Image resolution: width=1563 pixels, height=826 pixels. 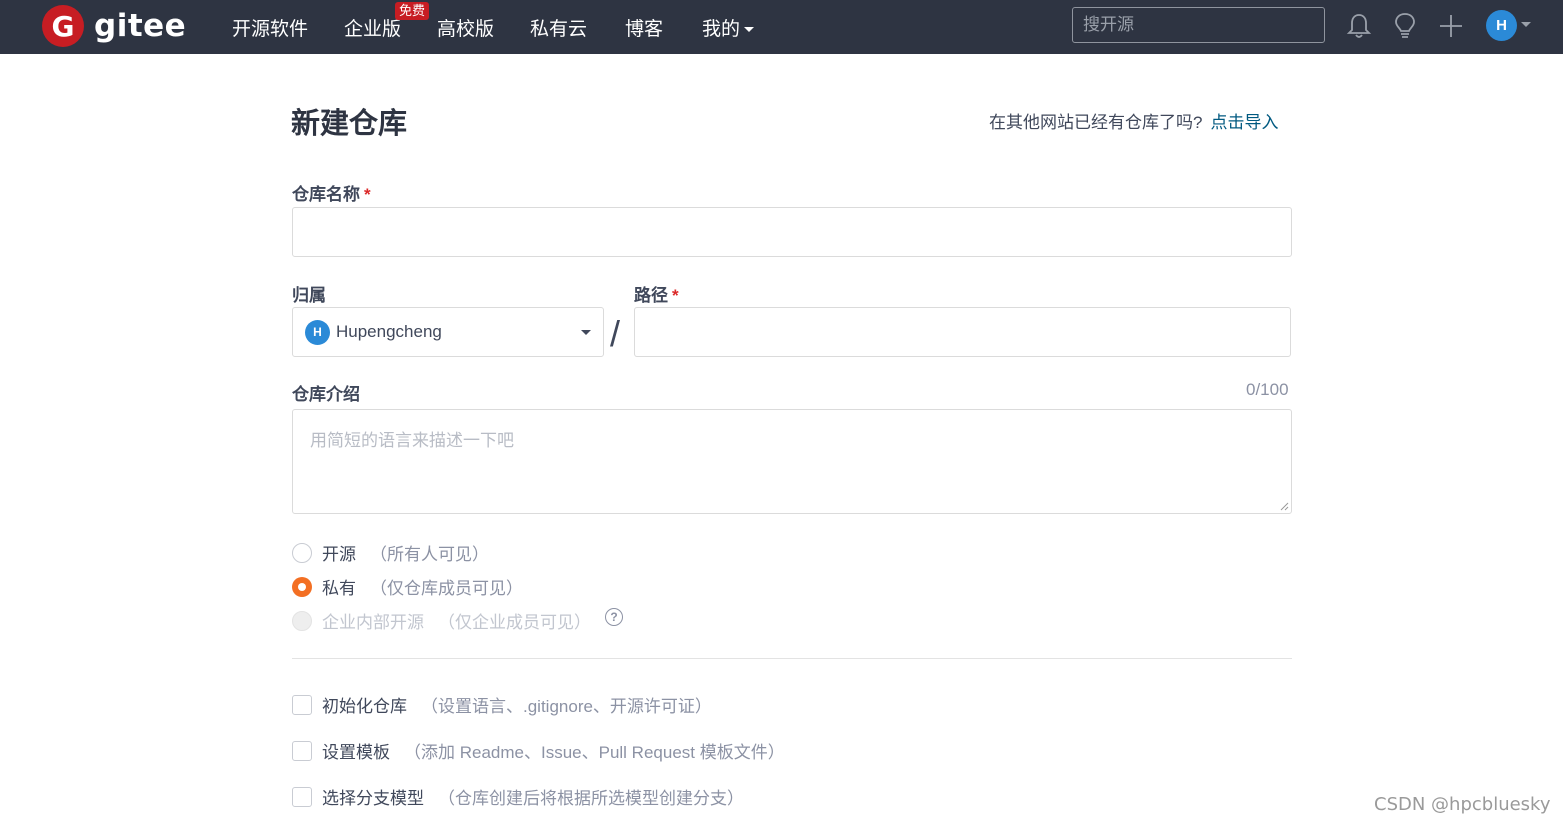 What do you see at coordinates (302, 586) in the screenshot?
I see `radio-button-selected` at bounding box center [302, 586].